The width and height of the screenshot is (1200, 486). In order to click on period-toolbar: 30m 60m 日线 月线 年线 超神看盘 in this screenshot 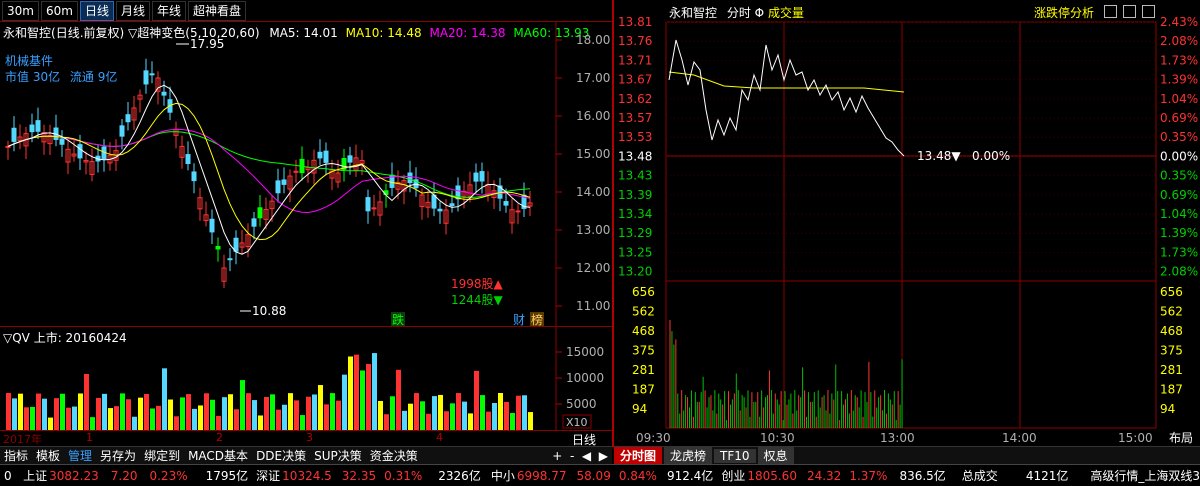, I will do `click(124, 11)`.